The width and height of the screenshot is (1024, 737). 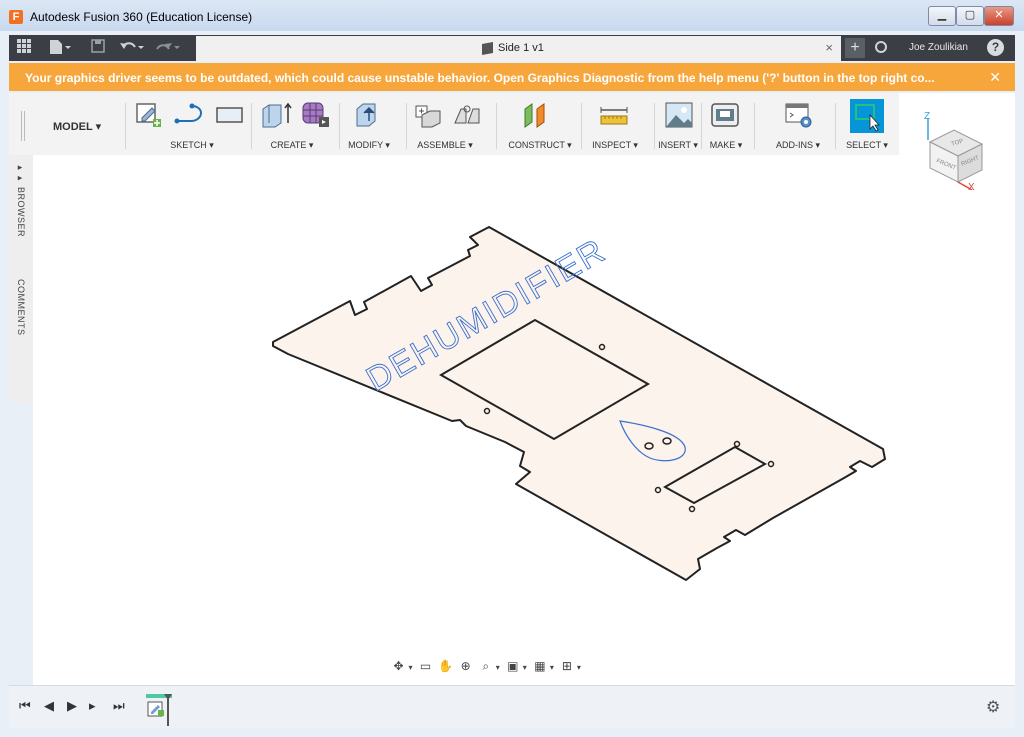 I want to click on create-sketch-icon, so click(x=149, y=115).